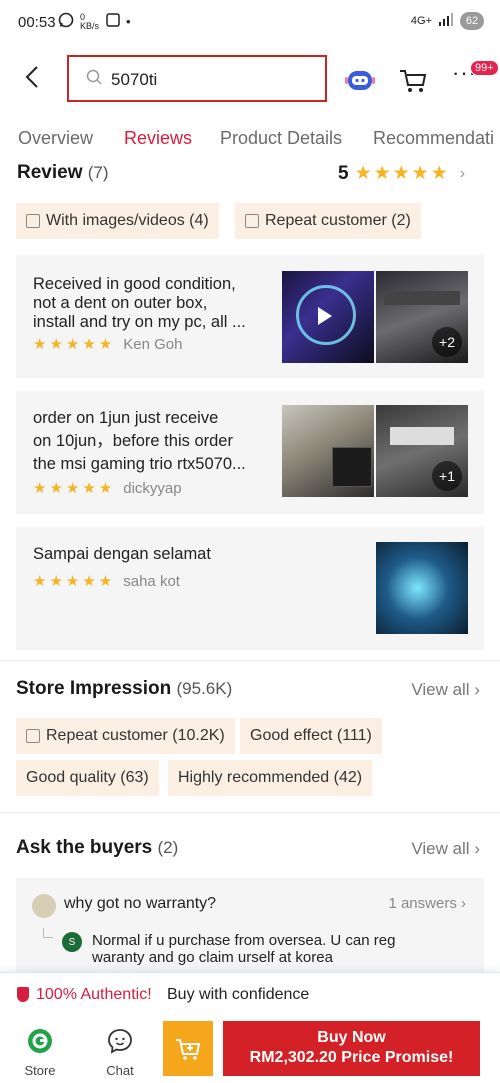  I want to click on more-images-count: +2, so click(447, 342).